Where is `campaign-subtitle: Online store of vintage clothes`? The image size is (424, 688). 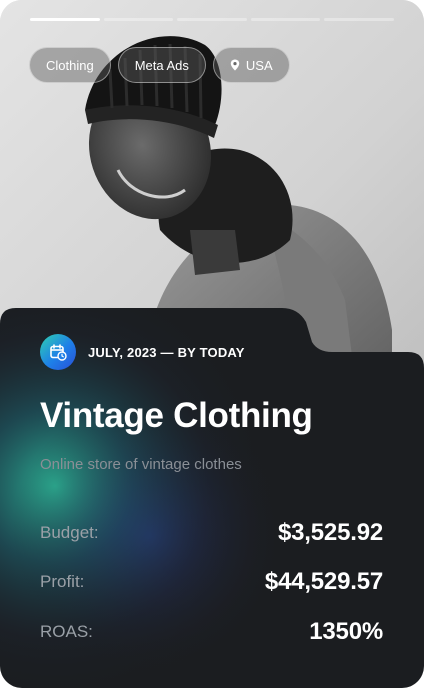
campaign-subtitle: Online store of vintage clothes is located at coordinates (141, 464).